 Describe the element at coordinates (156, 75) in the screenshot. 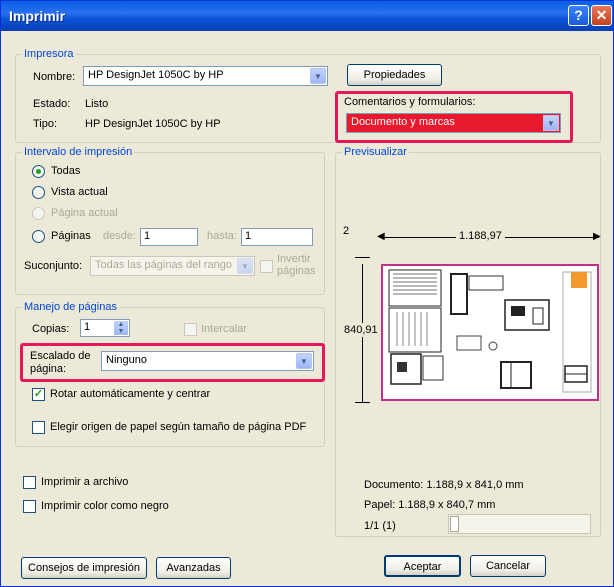

I see `printer-name-value: HP DesignJet 1050C by HP` at that location.